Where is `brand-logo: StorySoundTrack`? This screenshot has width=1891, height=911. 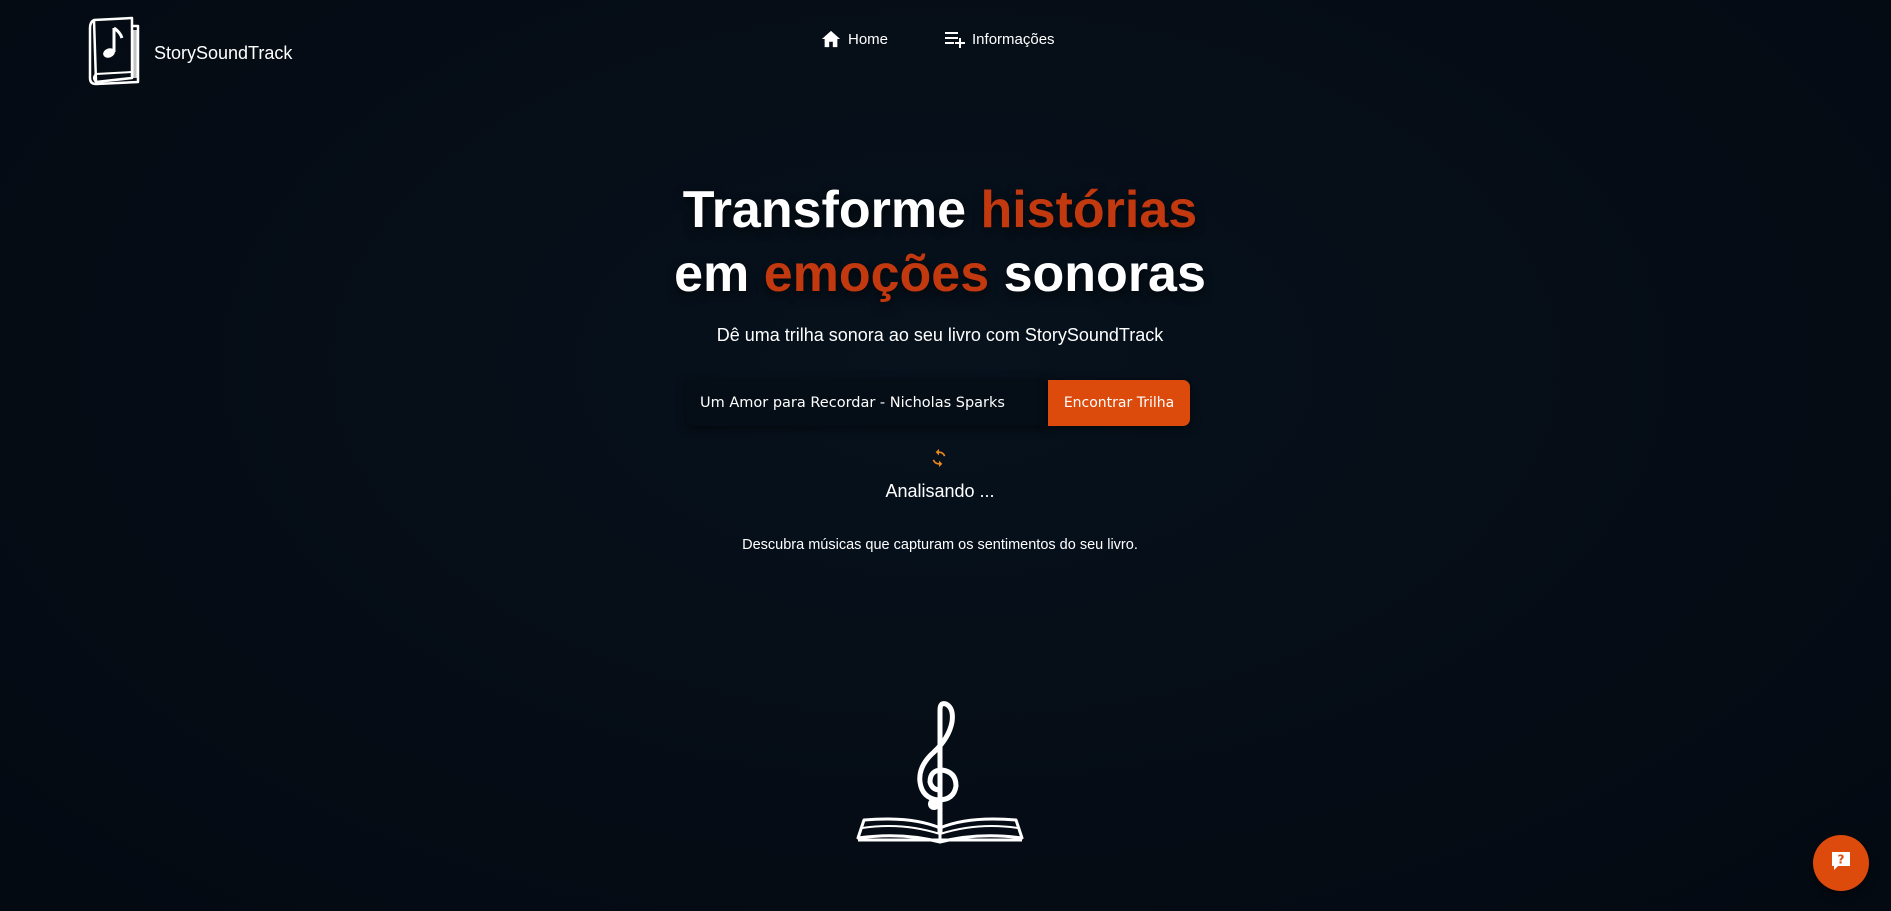 brand-logo: StorySoundTrack is located at coordinates (190, 51).